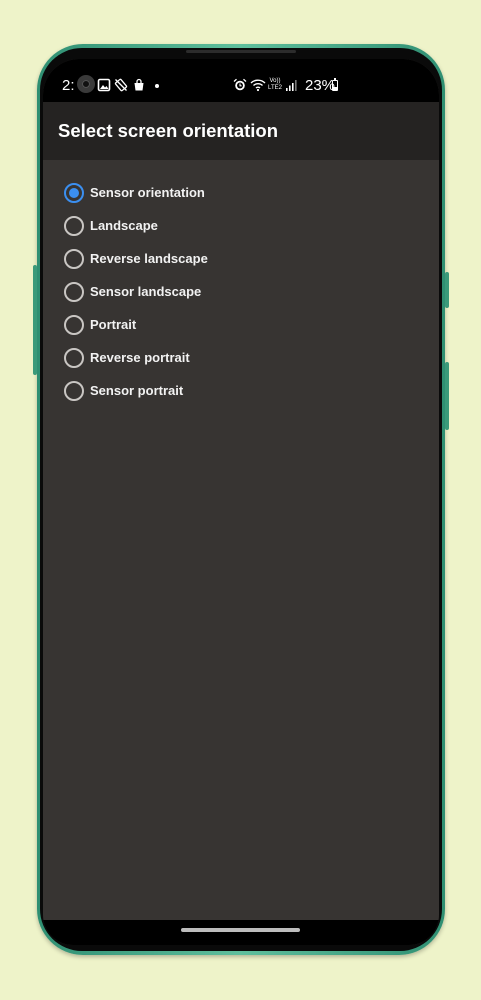  What do you see at coordinates (275, 84) in the screenshot?
I see `volte-icon: Vo)) LTE2` at bounding box center [275, 84].